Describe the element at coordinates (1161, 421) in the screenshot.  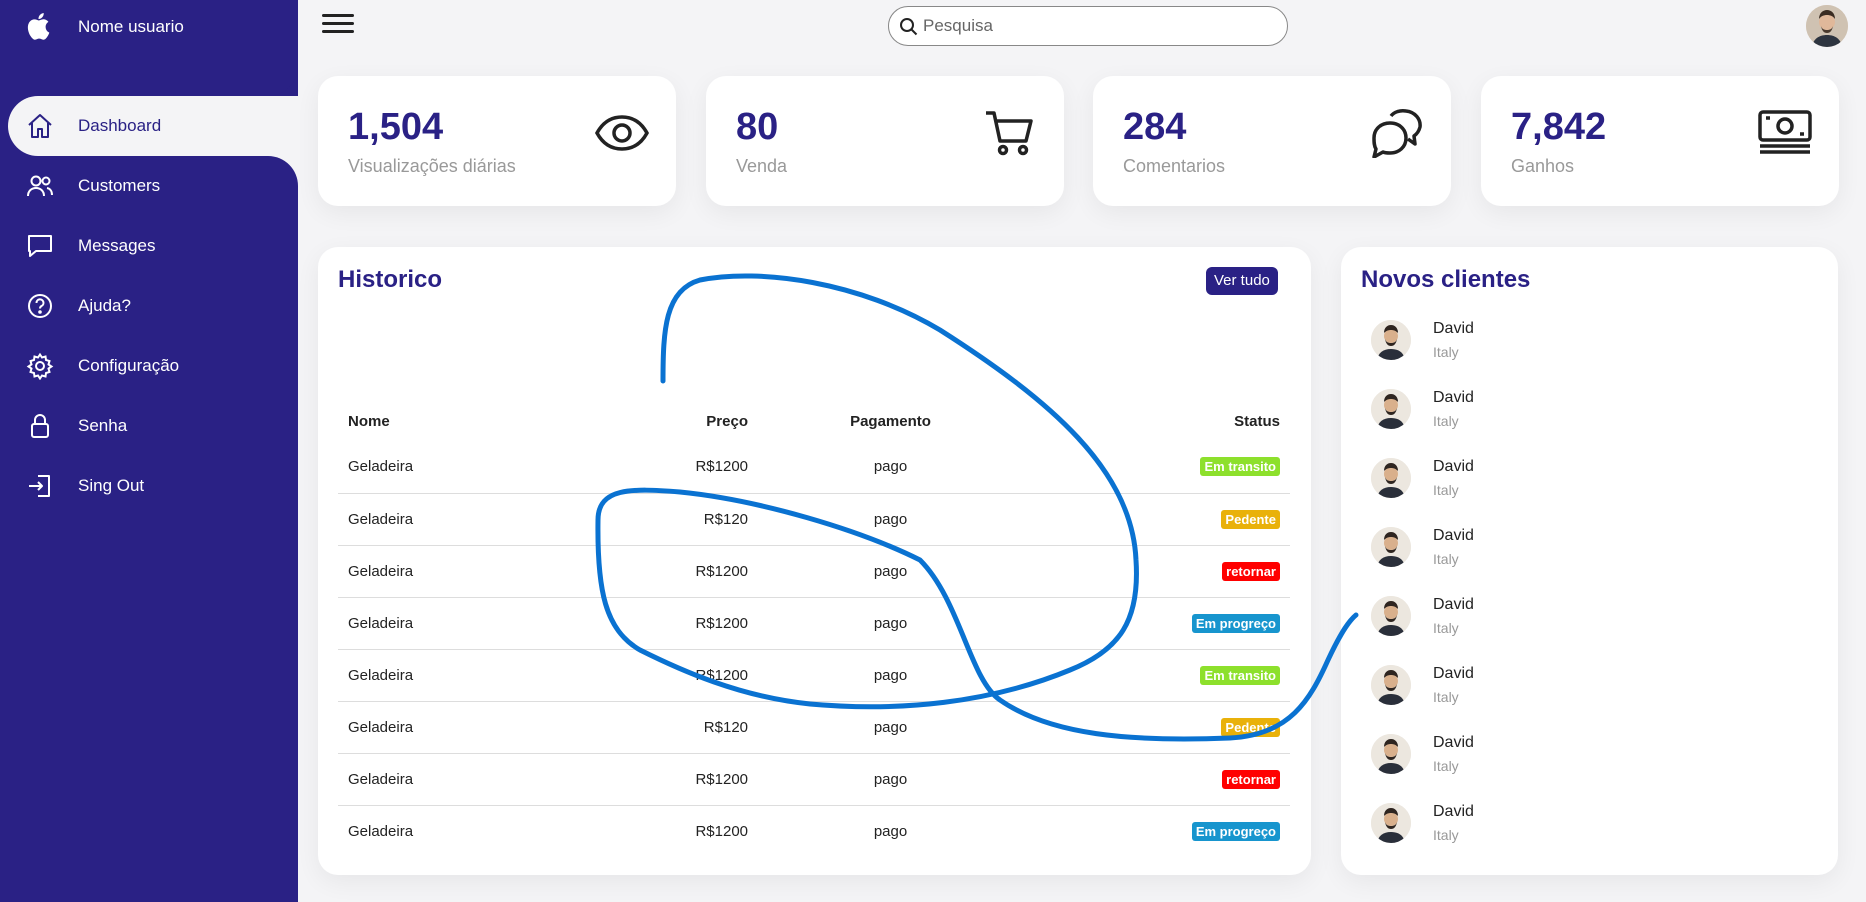
I see `header-status: Status` at that location.